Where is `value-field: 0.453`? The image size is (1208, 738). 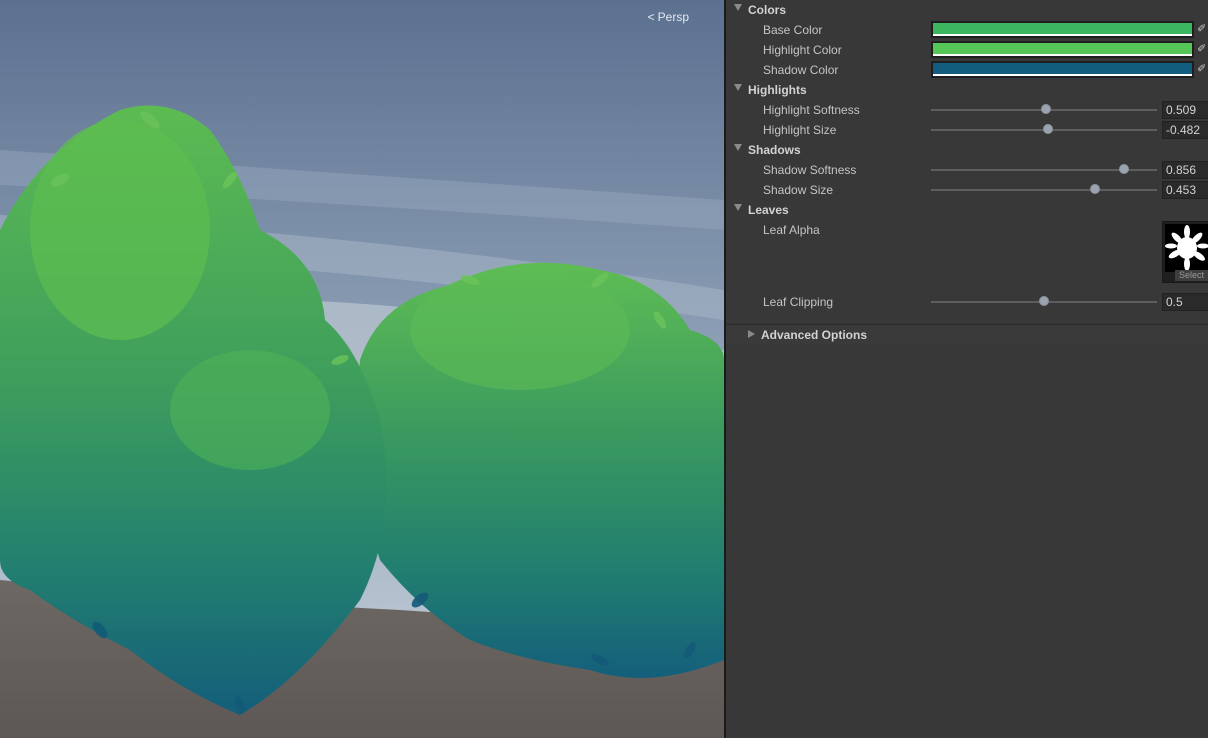 value-field: 0.453 is located at coordinates (1185, 190).